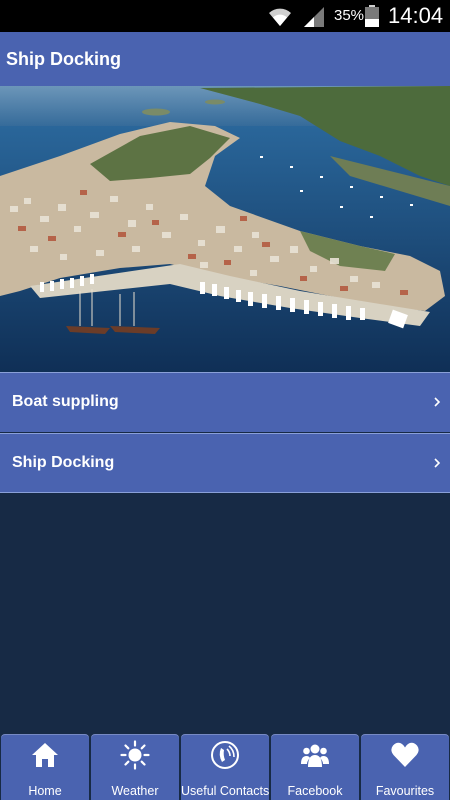  Describe the element at coordinates (225, 16) in the screenshot. I see `status-bar: 35% 14:04` at that location.